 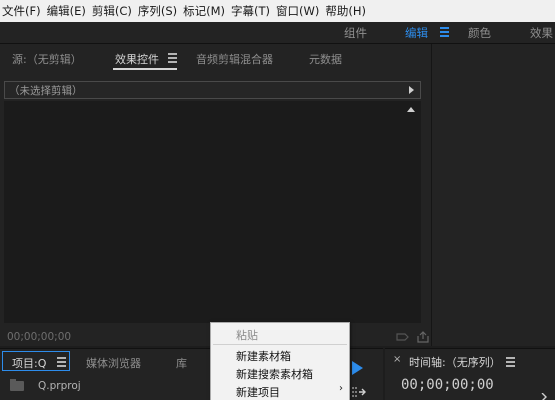 I want to click on workspace-bar: 组件 编辑 颜色 效果, so click(x=277, y=33).